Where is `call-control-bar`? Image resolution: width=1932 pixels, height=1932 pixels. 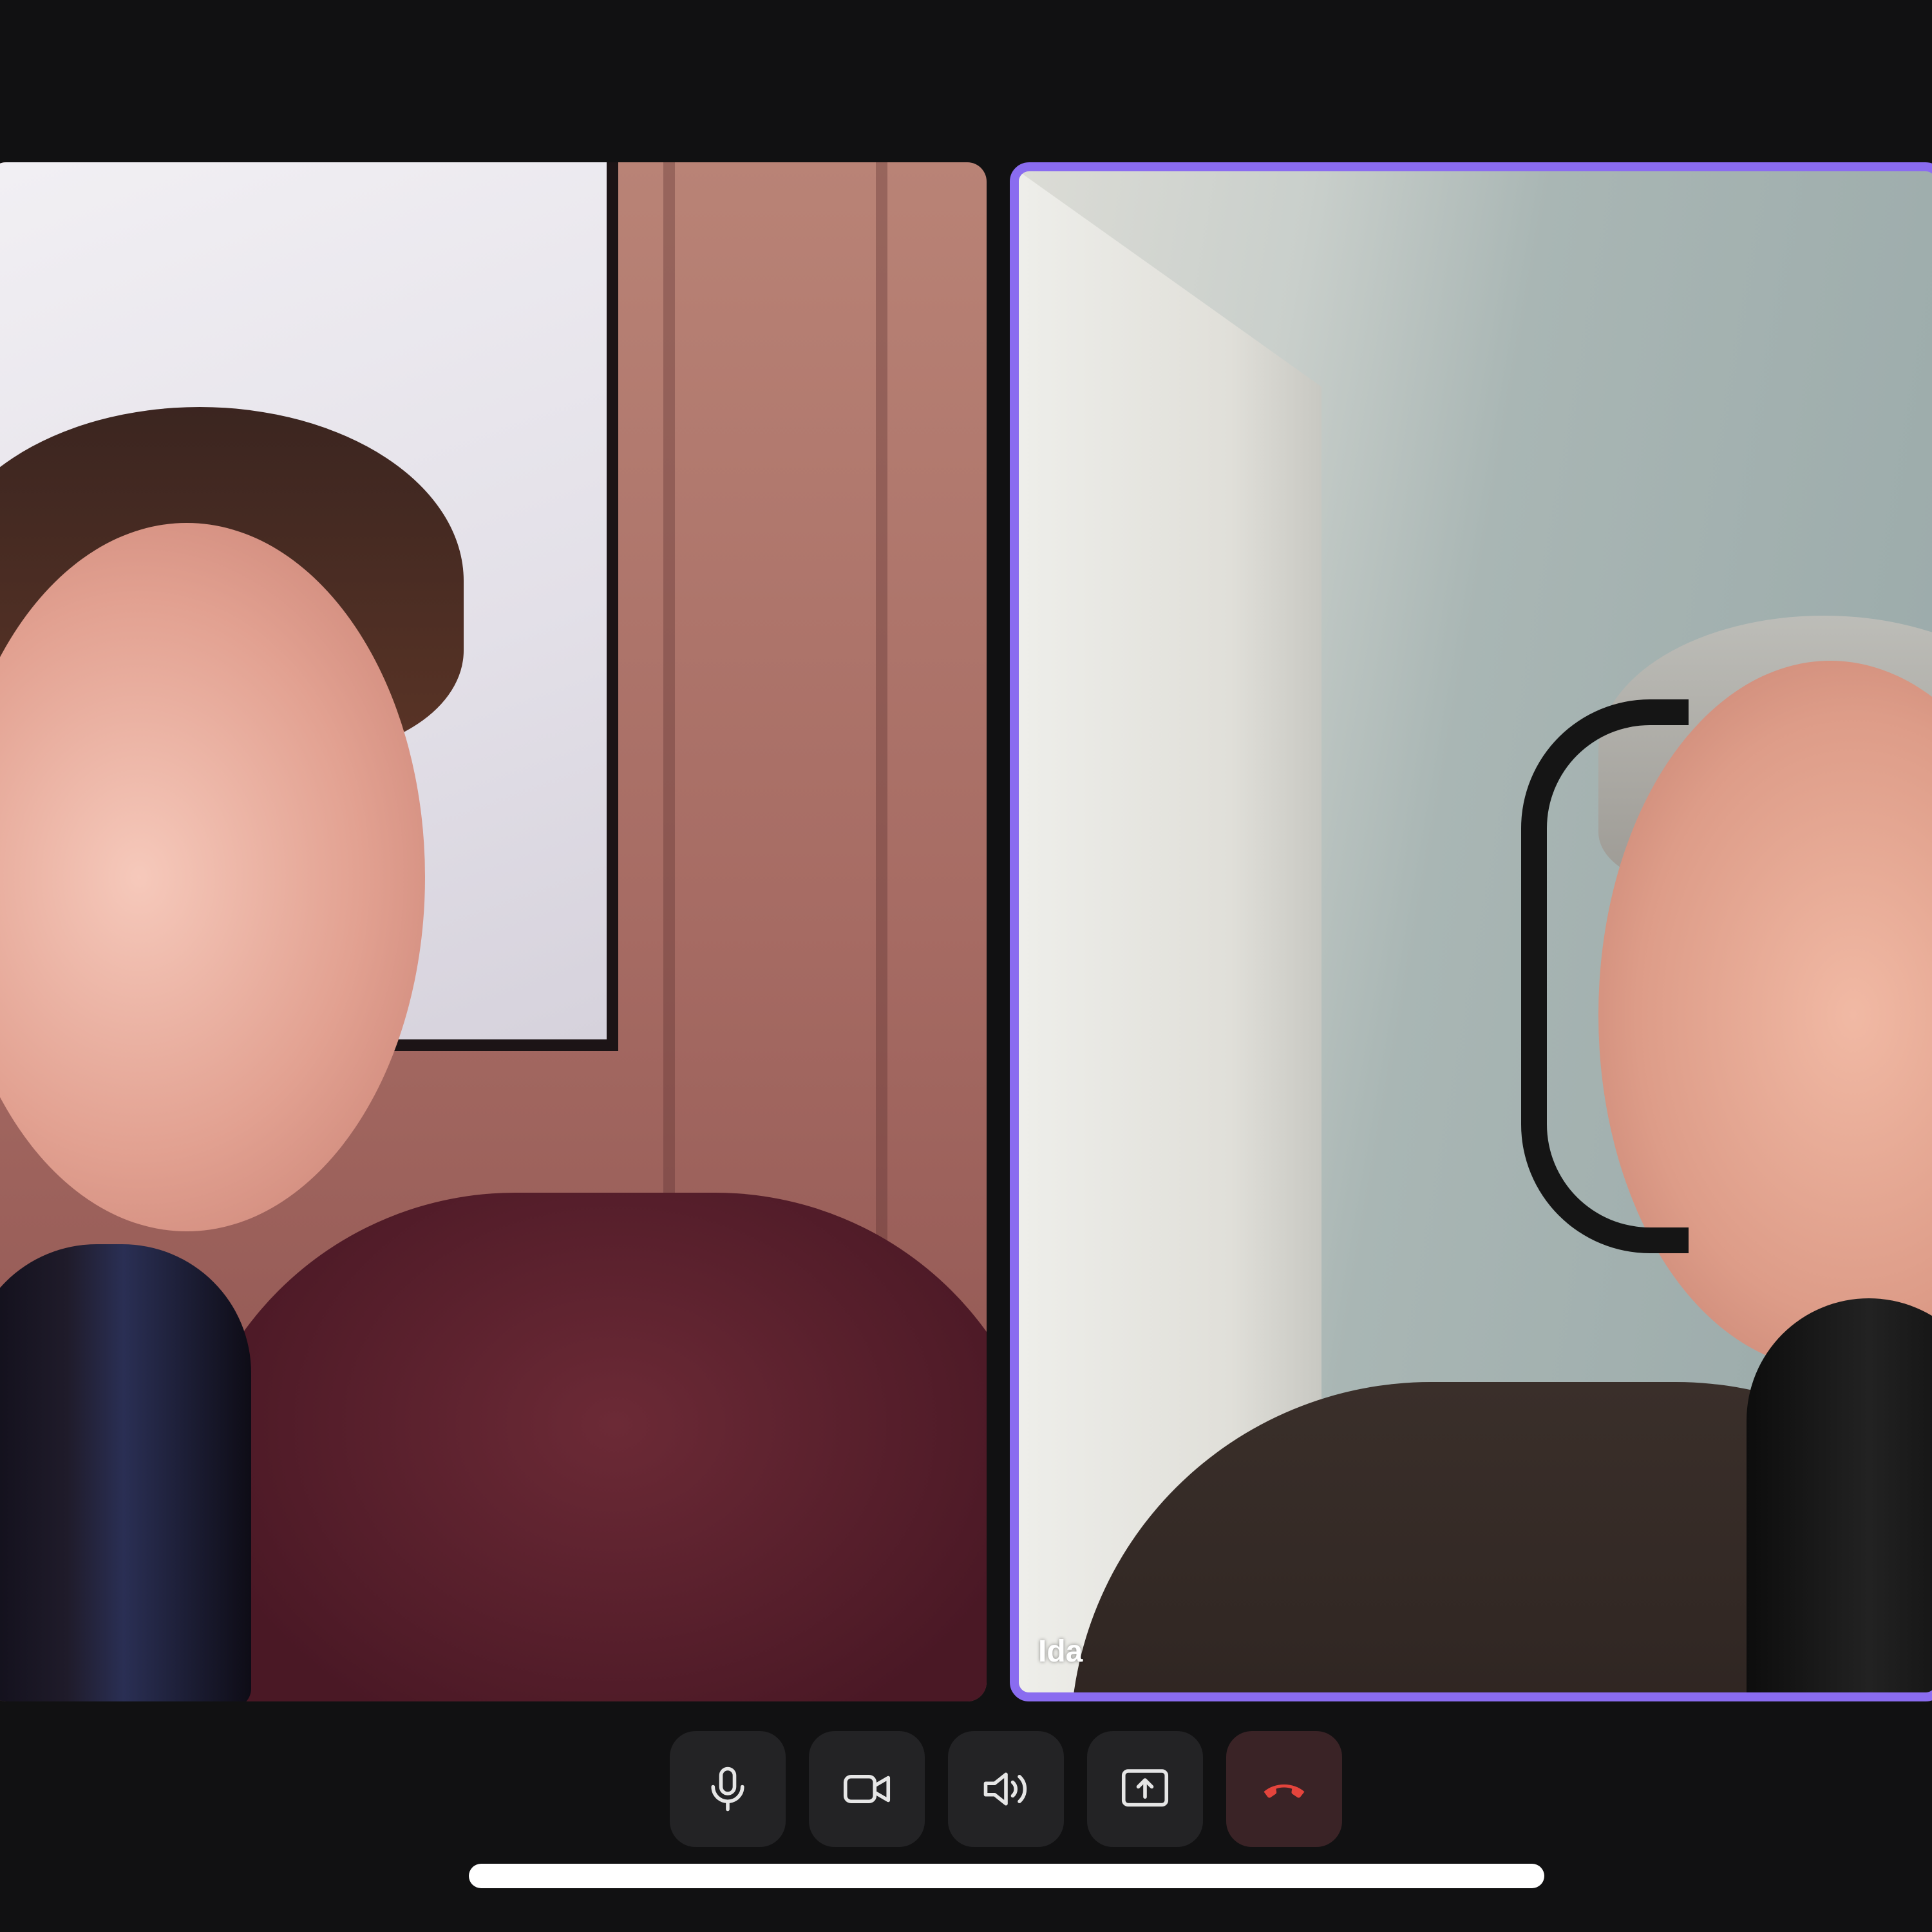 call-control-bar is located at coordinates (1006, 1789).